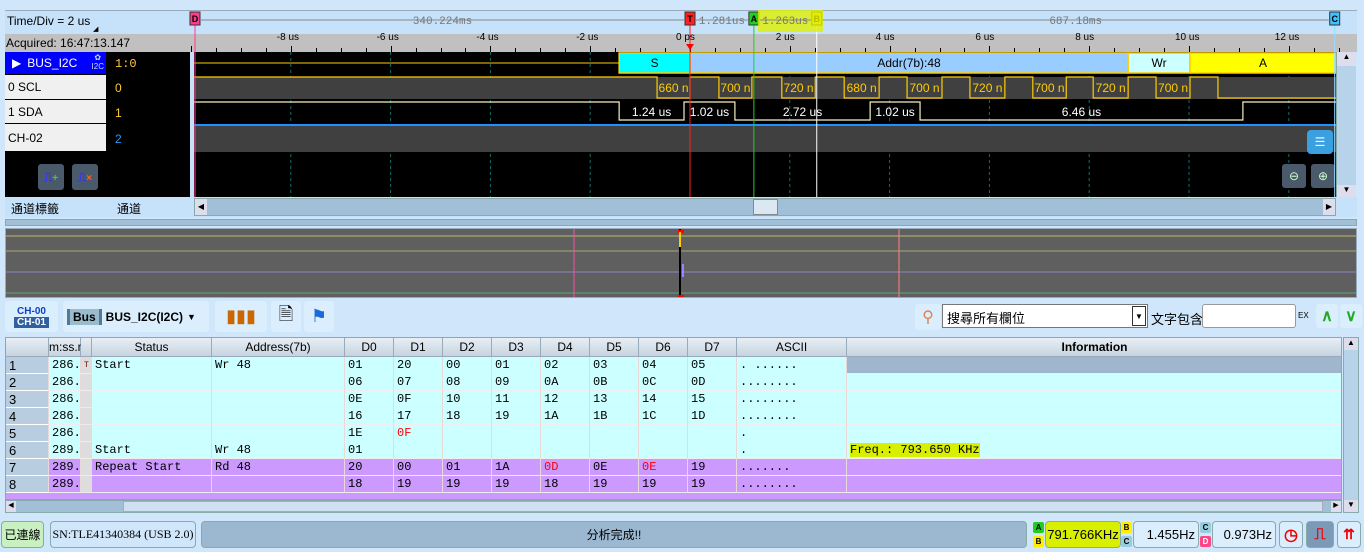 The height and width of the screenshot is (552, 1364). I want to click on data-byte-cell: 05, so click(712, 365).